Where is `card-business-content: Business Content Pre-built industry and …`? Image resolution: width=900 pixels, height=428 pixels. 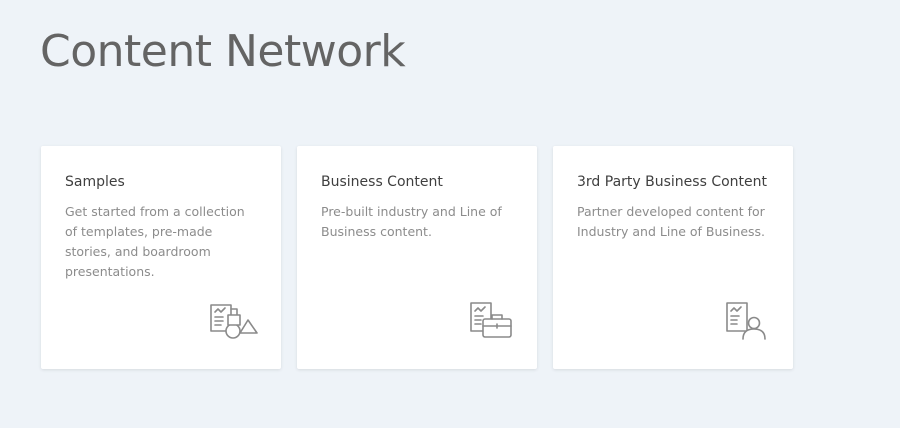
card-business-content: Business Content Pre-built industry and … is located at coordinates (417, 257).